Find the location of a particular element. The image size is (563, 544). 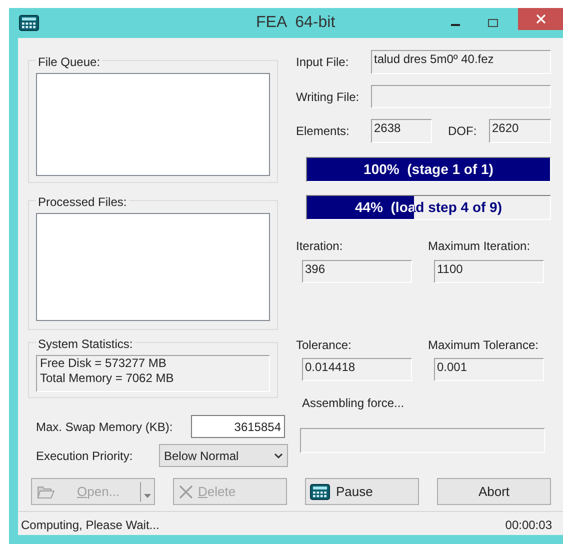

iteration-label: Iteration: is located at coordinates (320, 246).